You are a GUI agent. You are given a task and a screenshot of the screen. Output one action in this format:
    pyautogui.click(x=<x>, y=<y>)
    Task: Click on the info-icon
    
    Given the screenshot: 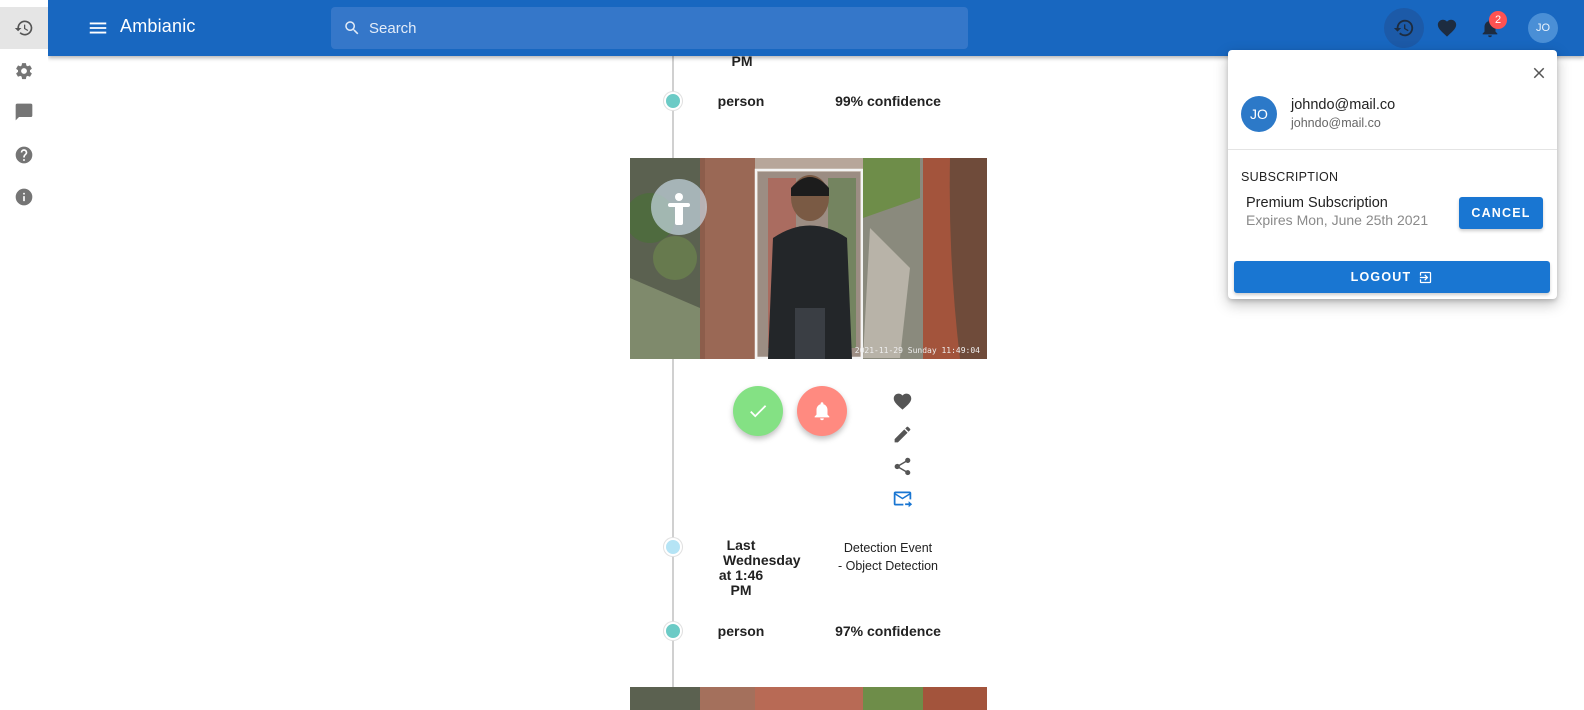 What is the action you would take?
    pyautogui.click(x=24, y=197)
    